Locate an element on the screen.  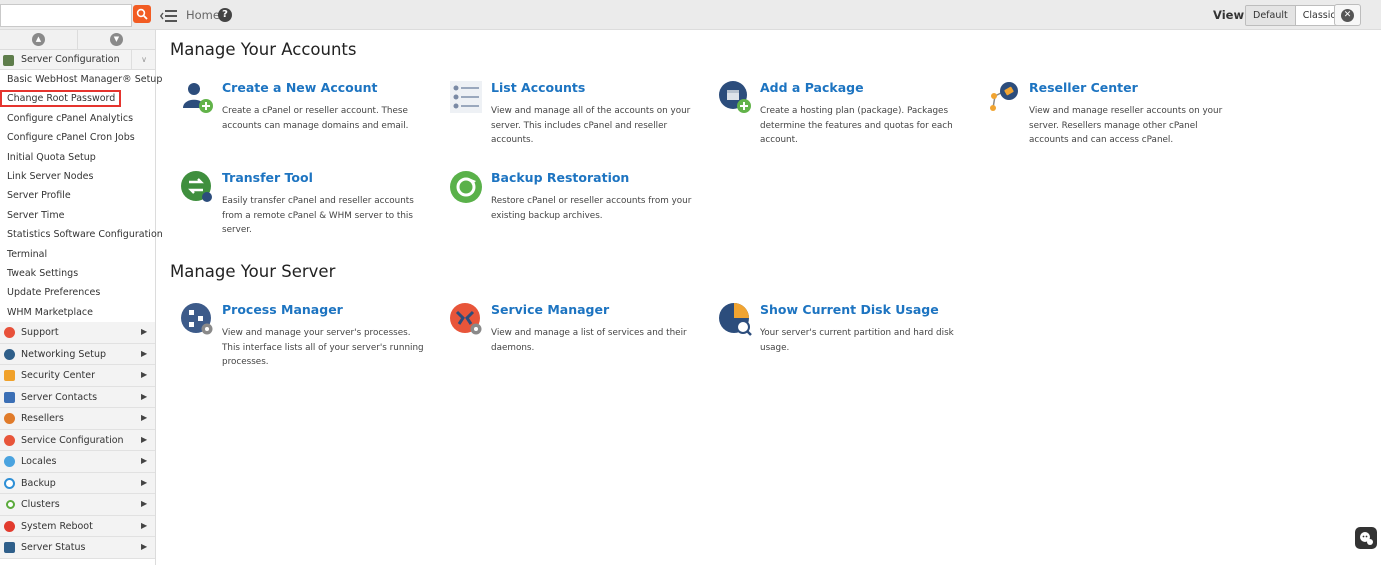
backup-icon is located at coordinates (9, 483).